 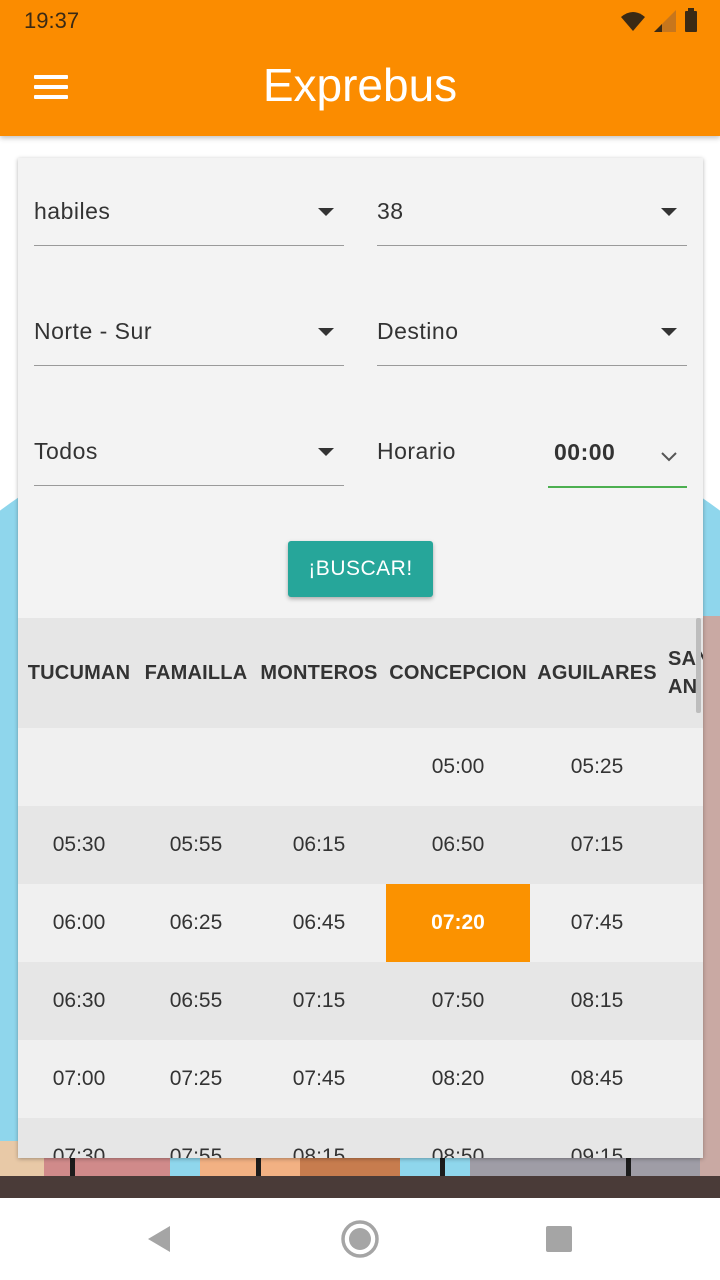 What do you see at coordinates (360, 1187) in the screenshot?
I see `street` at bounding box center [360, 1187].